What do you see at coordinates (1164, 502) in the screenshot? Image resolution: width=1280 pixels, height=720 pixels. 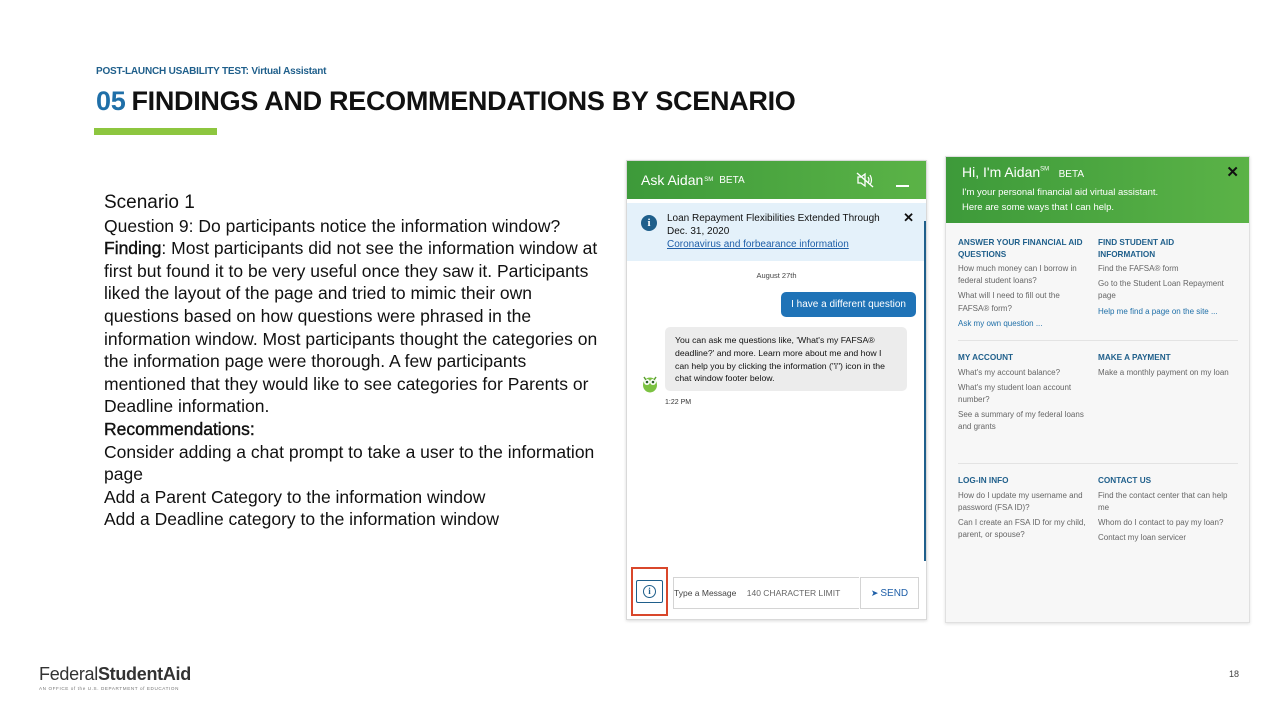 I see `category-question: Find the contact center that can help me` at bounding box center [1164, 502].